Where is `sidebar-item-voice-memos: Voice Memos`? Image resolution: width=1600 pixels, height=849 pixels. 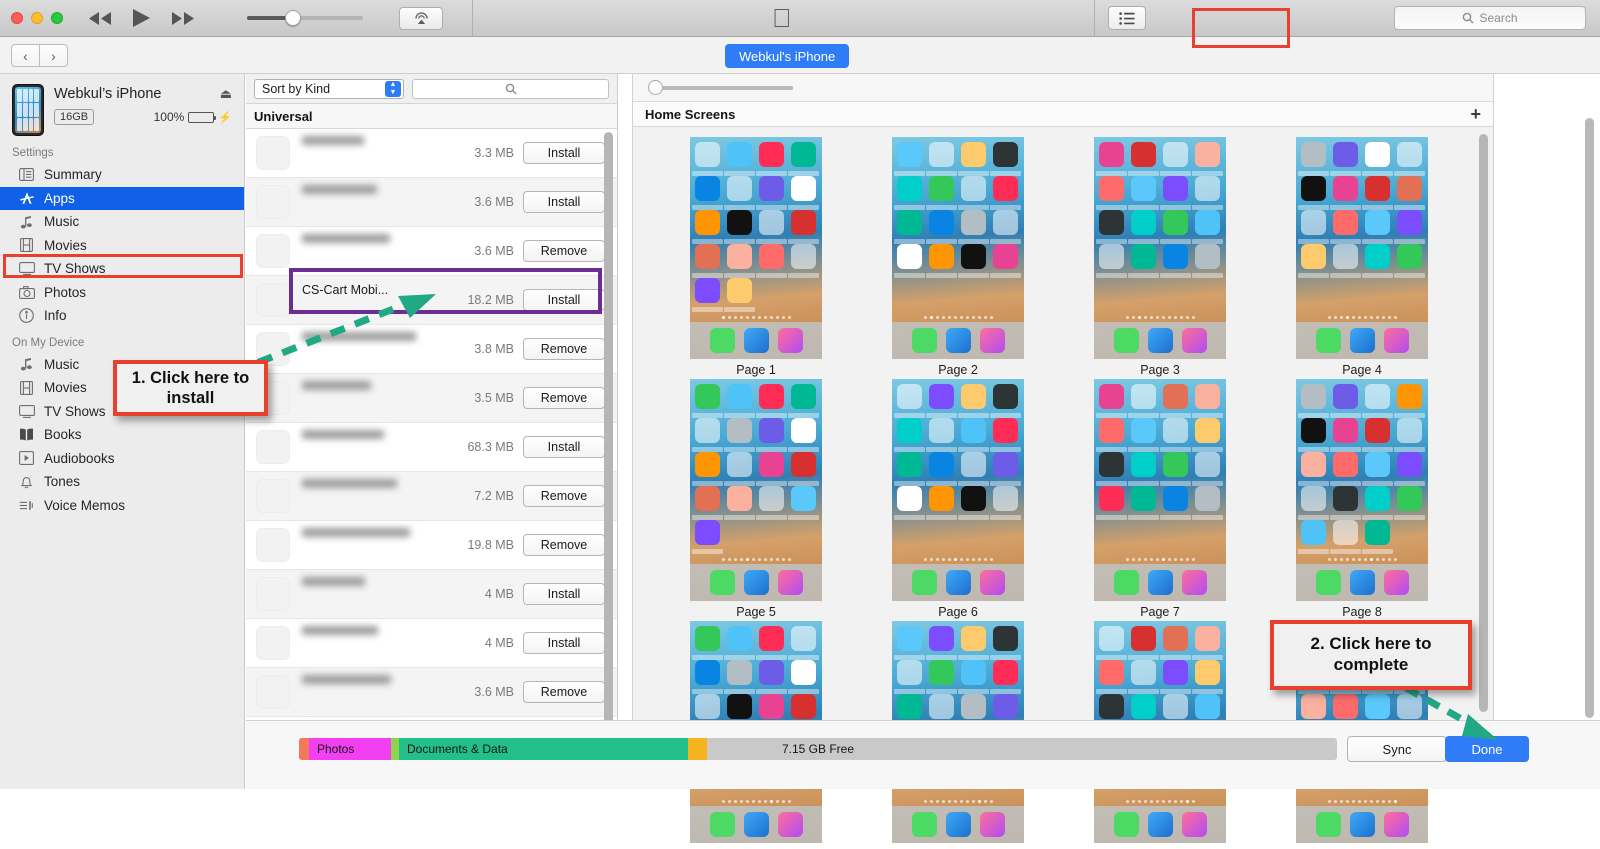
sidebar-item-voice-memos: Voice Memos is located at coordinates (122, 506).